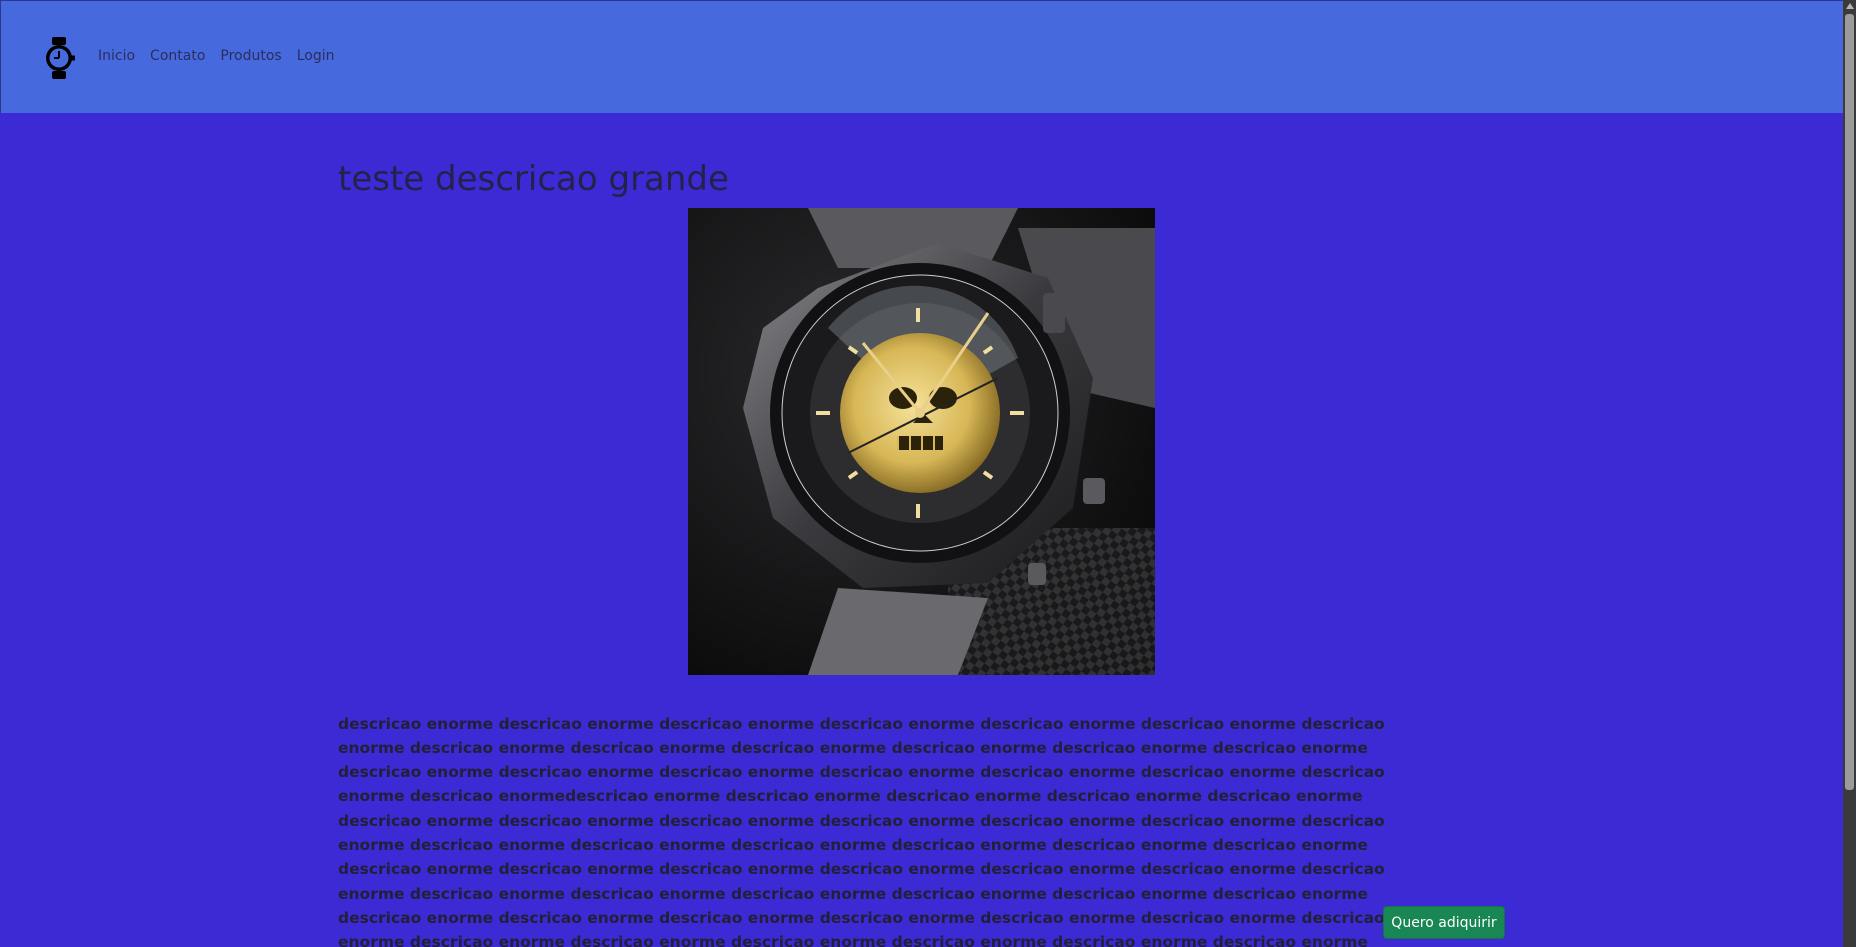 The width and height of the screenshot is (1856, 947). Describe the element at coordinates (533, 179) in the screenshot. I see `product-title: teste descricao grande` at that location.